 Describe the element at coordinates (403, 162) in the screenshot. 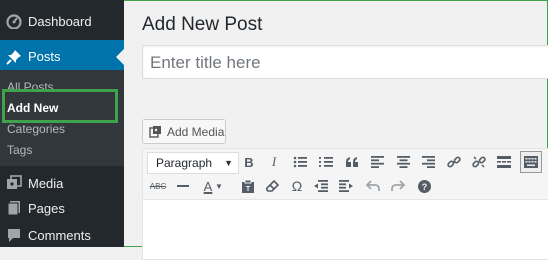

I see `align-center-icon` at that location.